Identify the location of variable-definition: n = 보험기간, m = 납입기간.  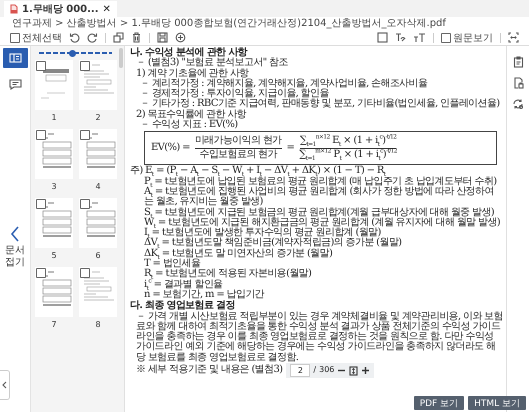
(204, 295).